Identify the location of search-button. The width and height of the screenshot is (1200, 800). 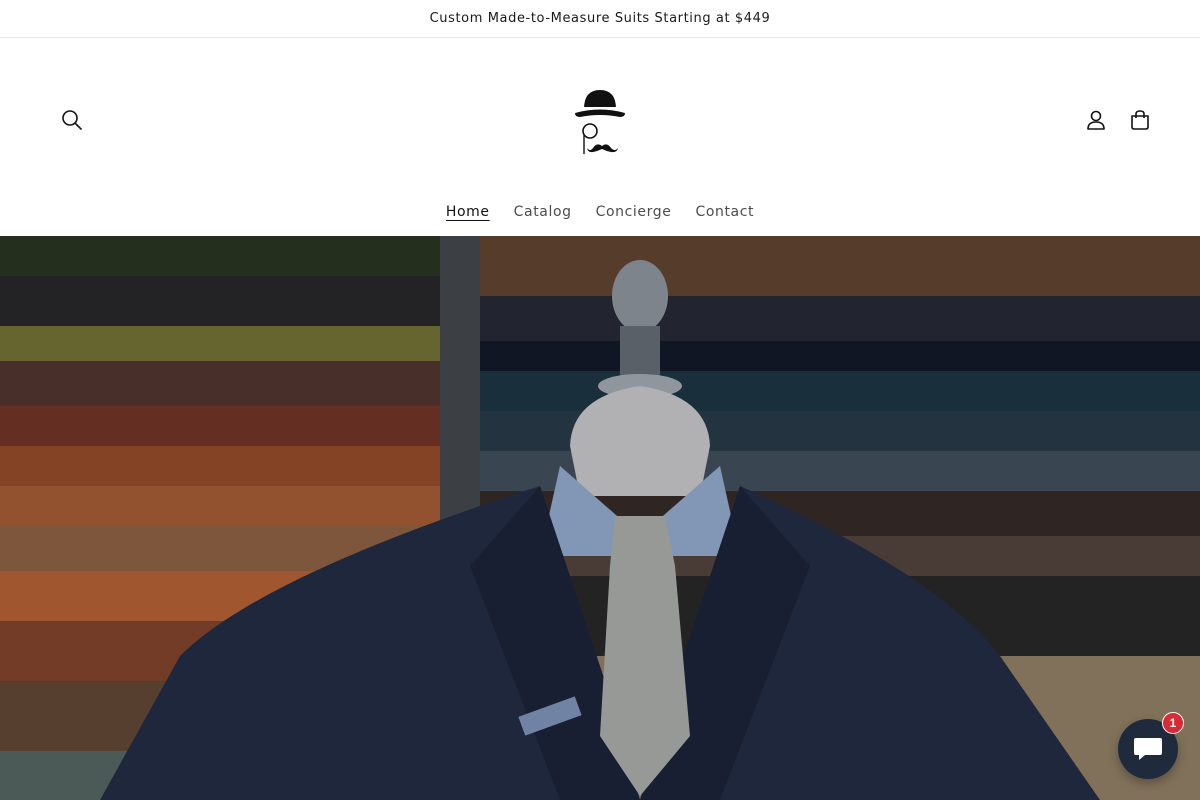
(72, 120).